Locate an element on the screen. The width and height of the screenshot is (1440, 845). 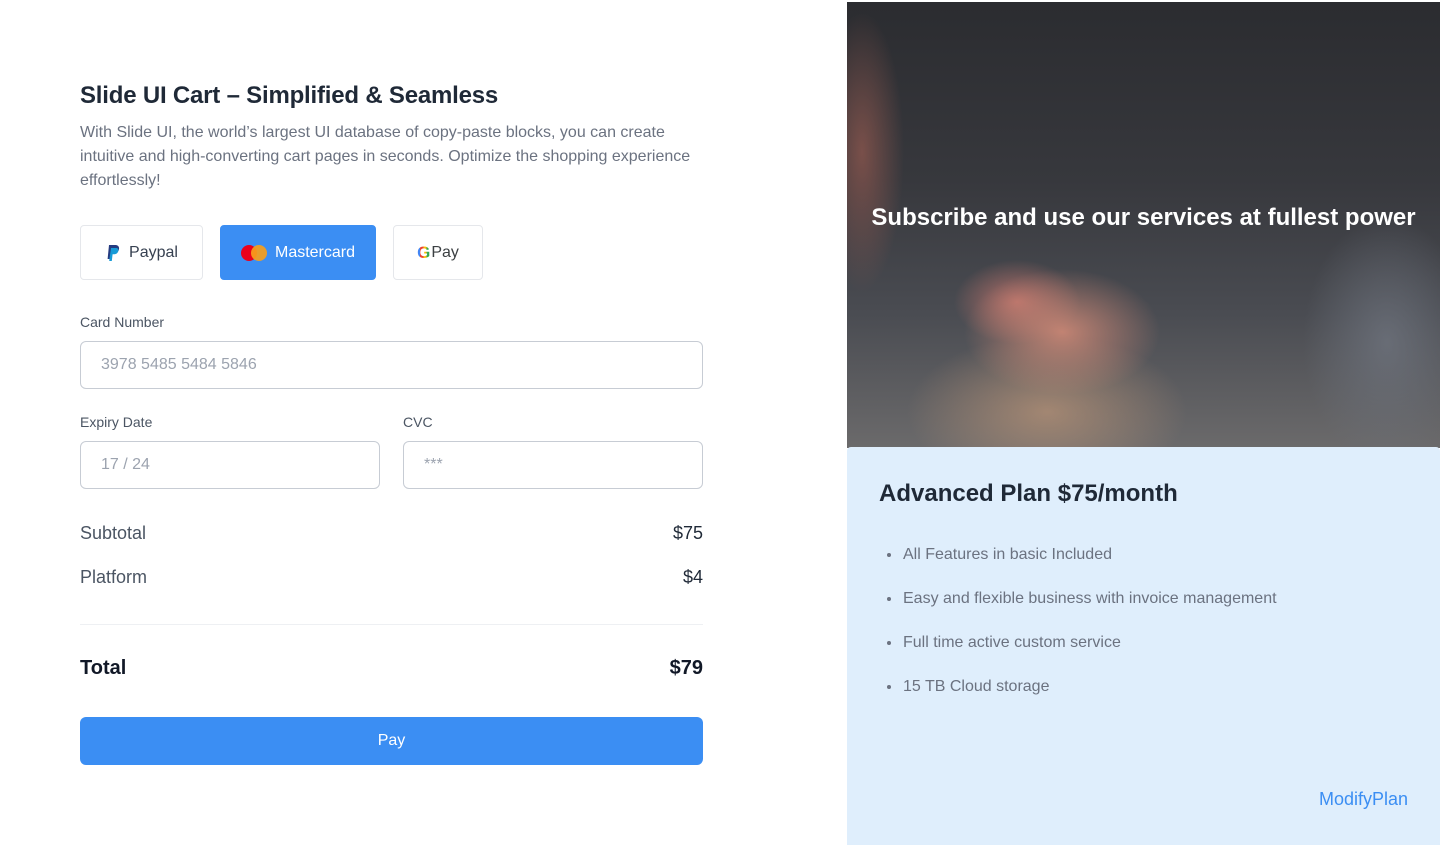
google-pay-label: Pay is located at coordinates (445, 252).